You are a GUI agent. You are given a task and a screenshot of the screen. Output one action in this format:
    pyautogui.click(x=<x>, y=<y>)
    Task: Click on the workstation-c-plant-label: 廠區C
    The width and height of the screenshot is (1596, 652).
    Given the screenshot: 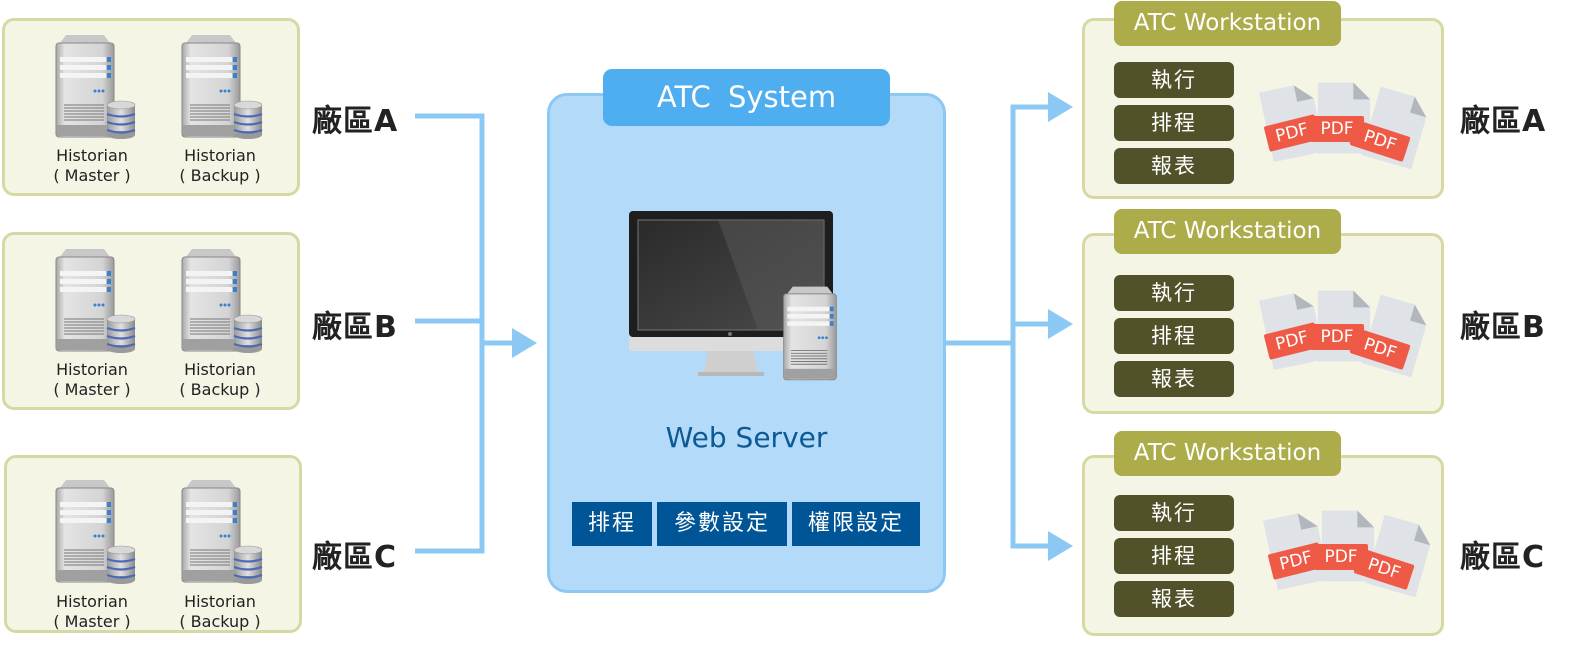 What is the action you would take?
    pyautogui.click(x=1503, y=557)
    